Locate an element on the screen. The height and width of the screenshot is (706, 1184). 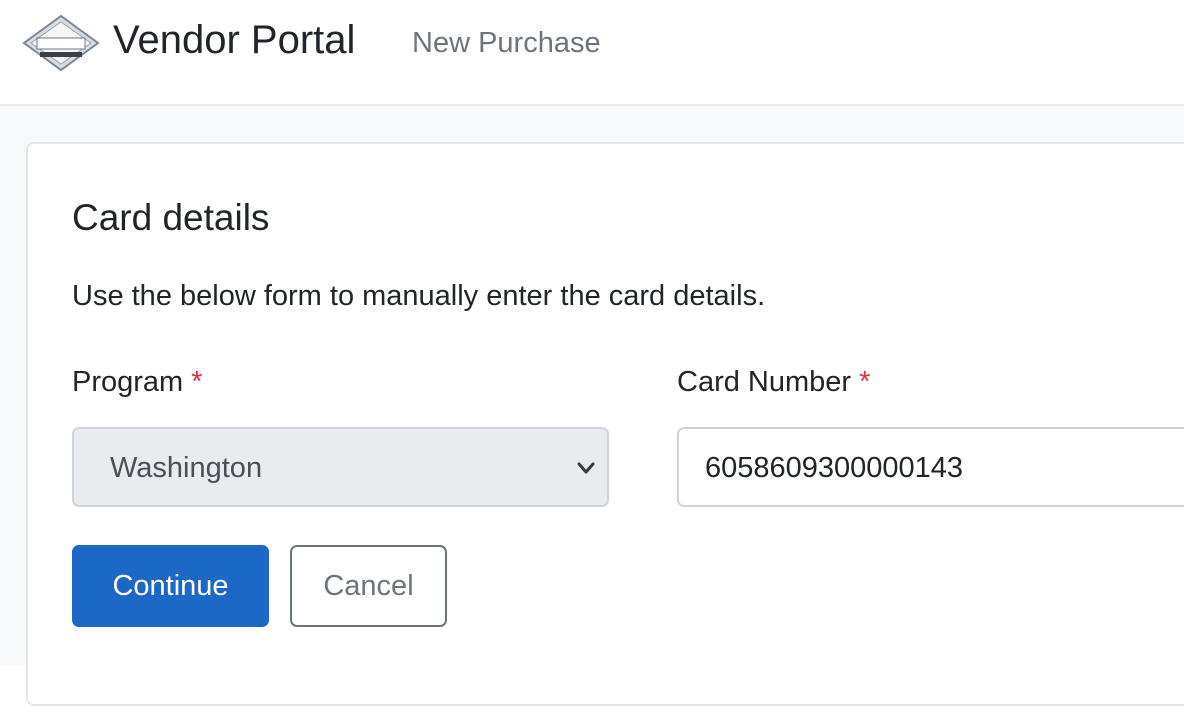
program-label-text: Program is located at coordinates (128, 382).